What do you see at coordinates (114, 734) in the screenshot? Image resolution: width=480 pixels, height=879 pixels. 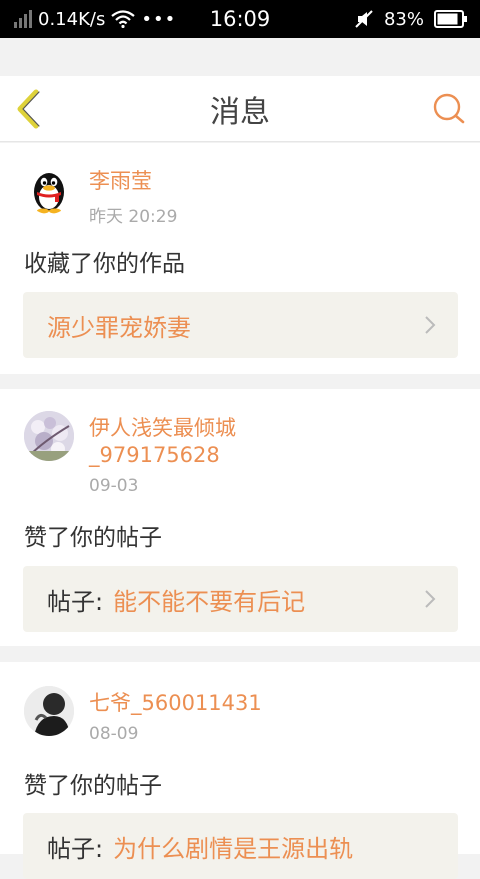 I see `message-time: 08-09` at bounding box center [114, 734].